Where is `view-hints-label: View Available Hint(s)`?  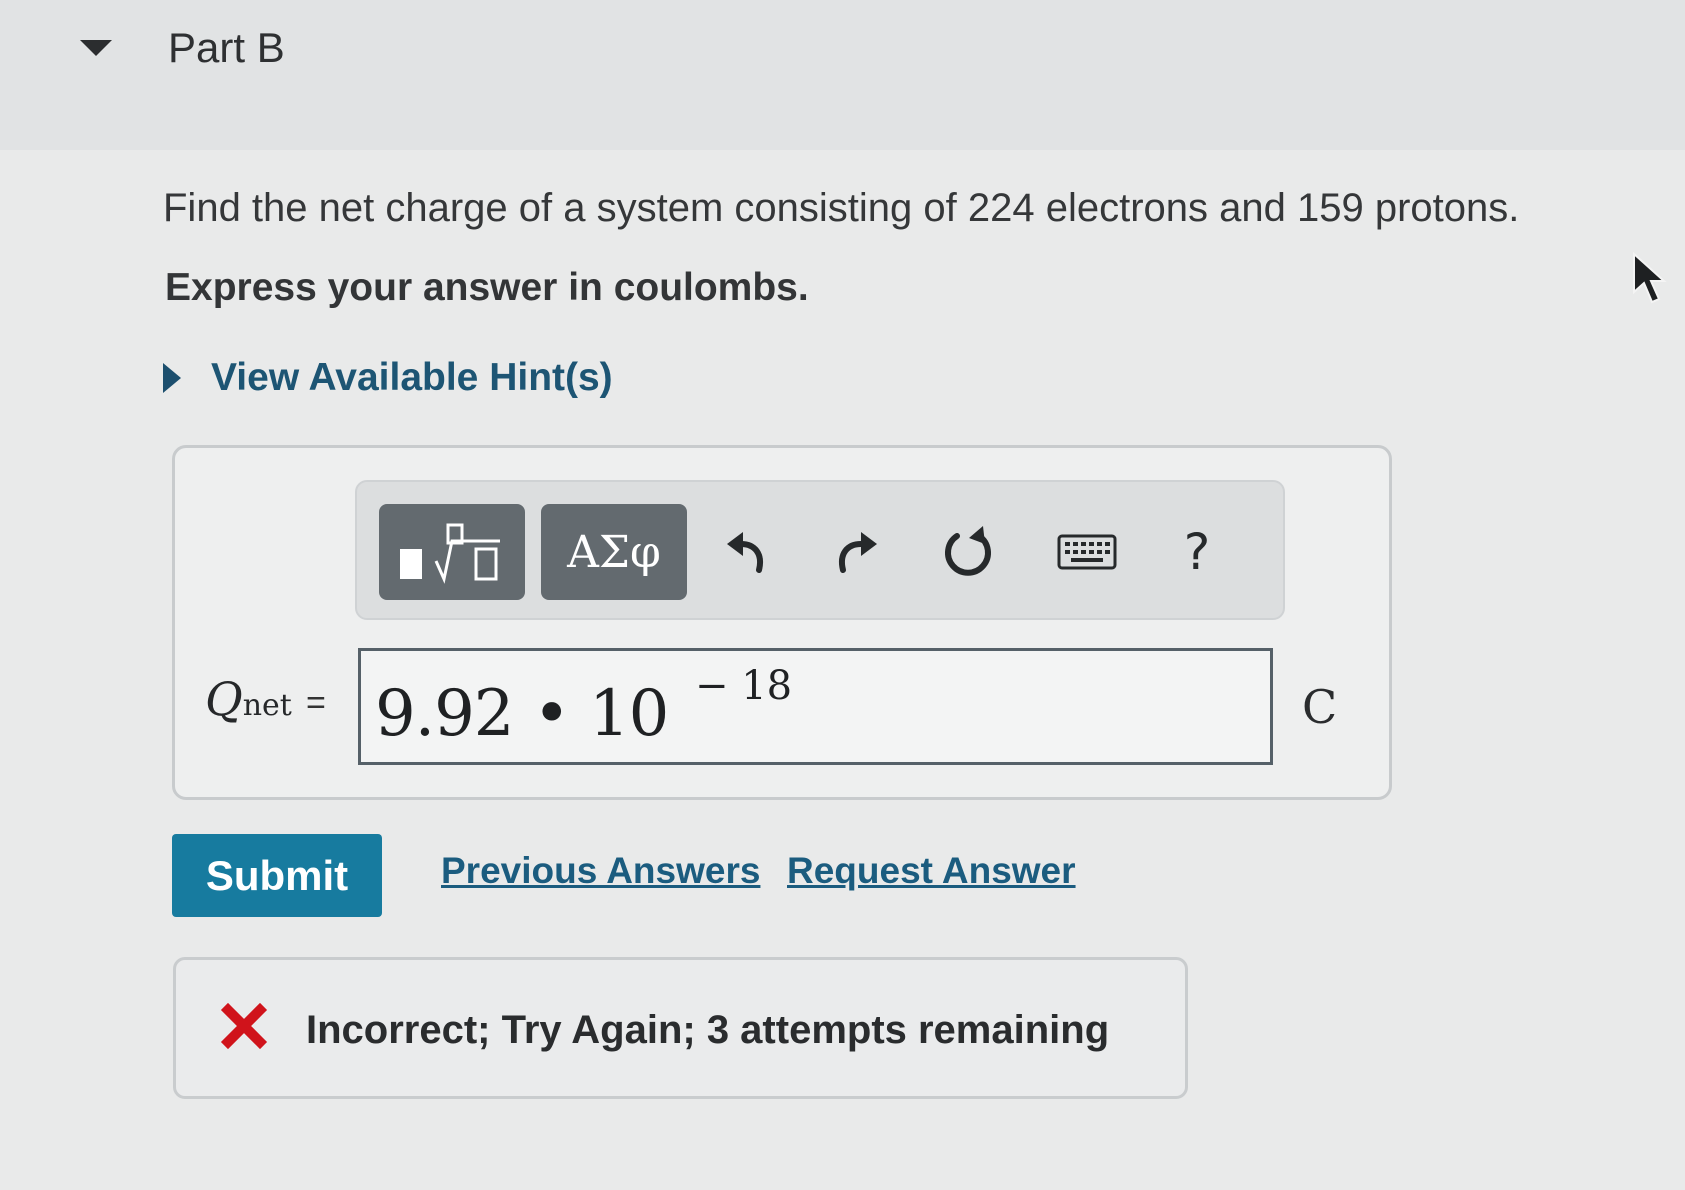 view-hints-label: View Available Hint(s) is located at coordinates (412, 377).